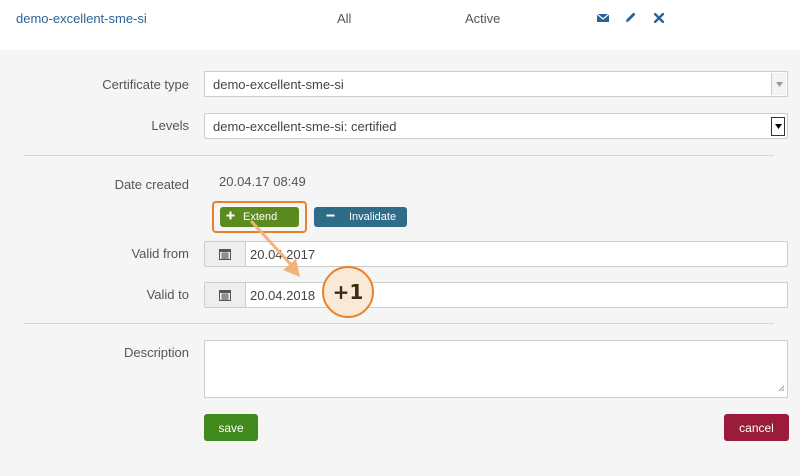 This screenshot has width=800, height=476. What do you see at coordinates (262, 181) in the screenshot?
I see `date-created-value: 20.04.17 08:49` at bounding box center [262, 181].